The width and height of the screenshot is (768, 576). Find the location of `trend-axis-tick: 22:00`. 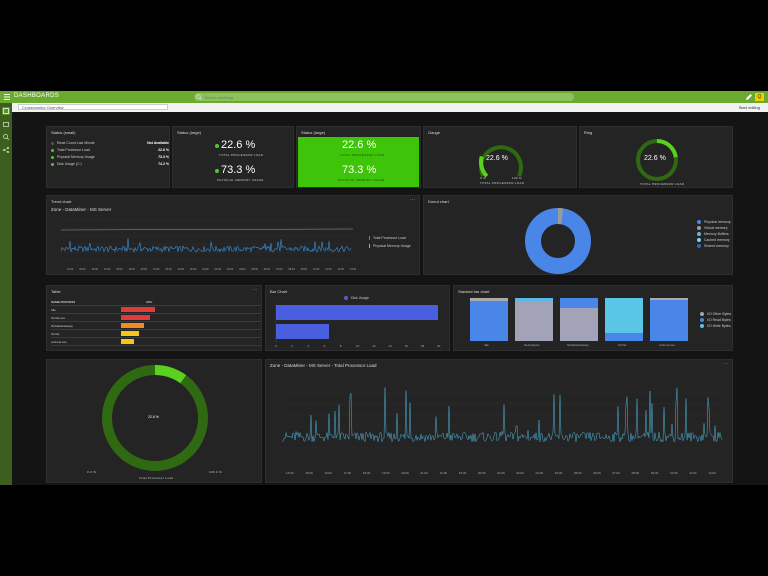

trend-axis-tick: 22:00 is located at coordinates (168, 269).